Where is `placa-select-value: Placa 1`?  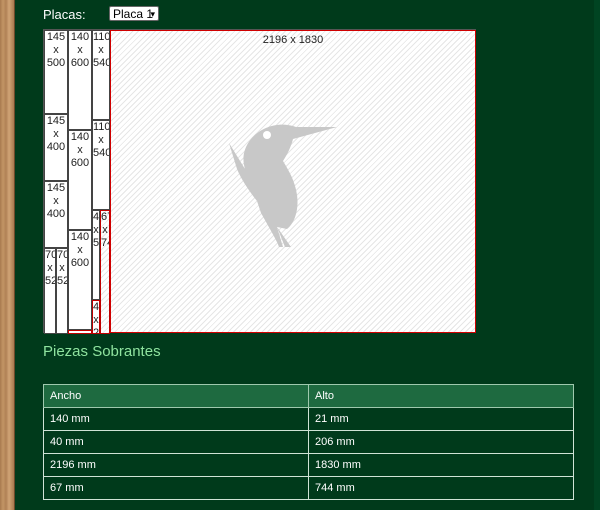
placa-select-value: Placa 1 is located at coordinates (133, 14).